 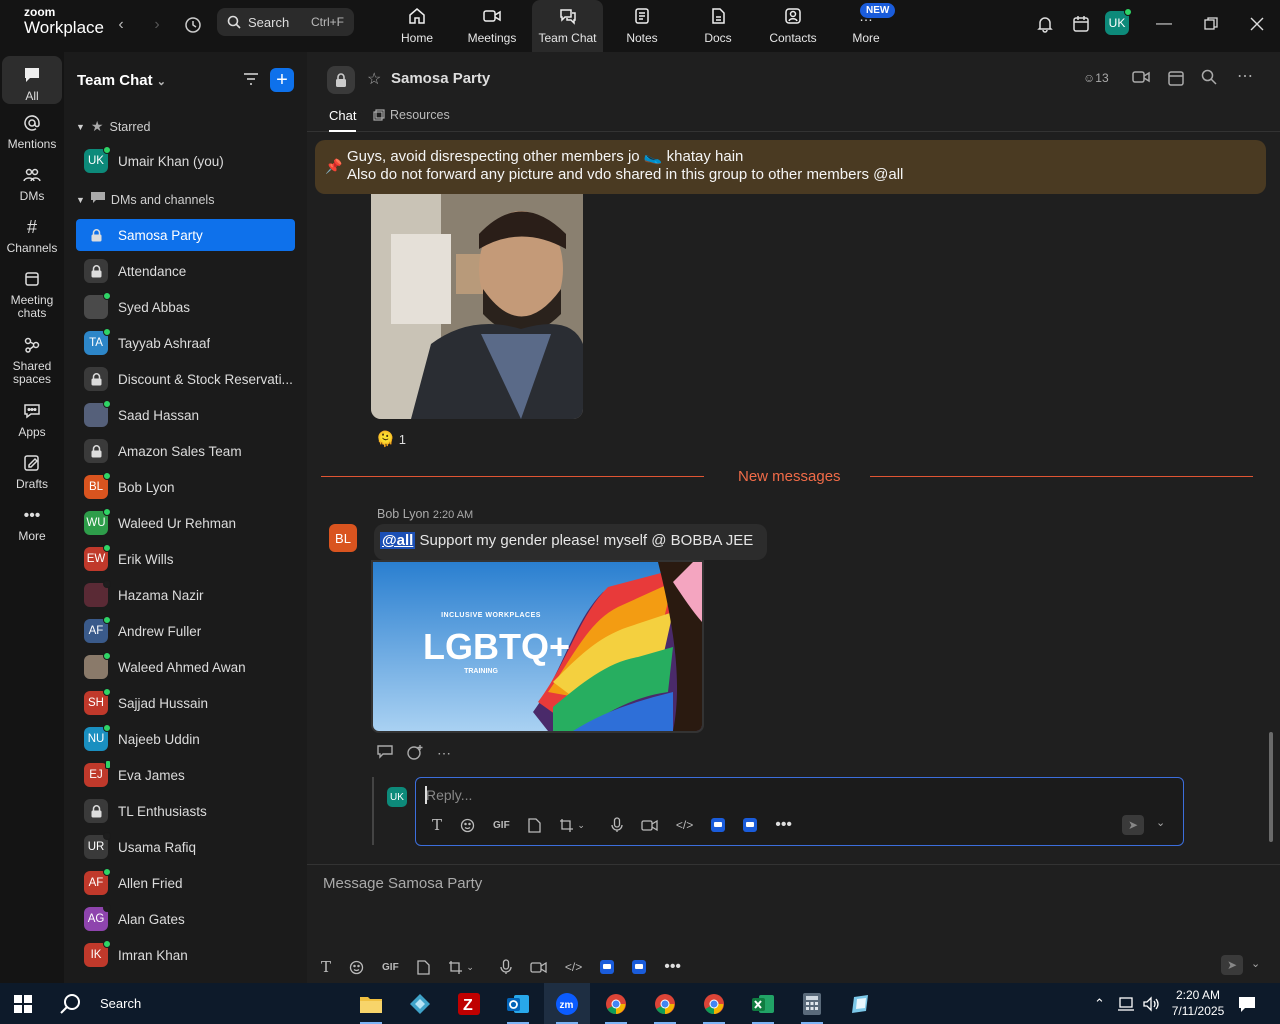 I want to click on sidebar-item-syed-abbas: Syed Abbas, so click(x=185, y=307).